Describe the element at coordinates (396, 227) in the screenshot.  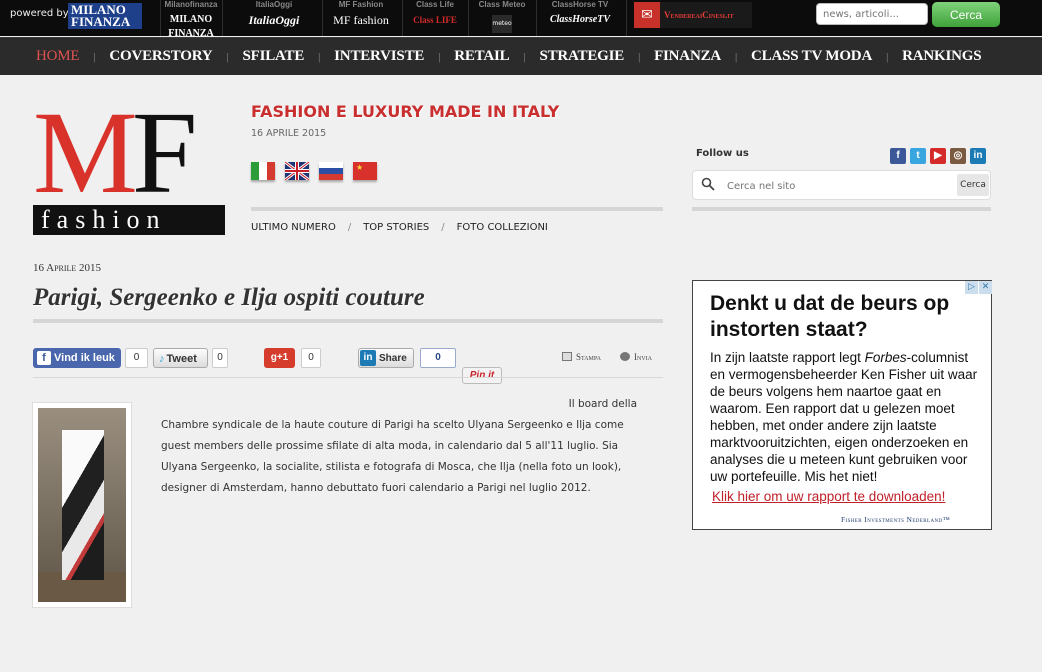
I see `subnav-top-stories: TOP STORIES` at that location.